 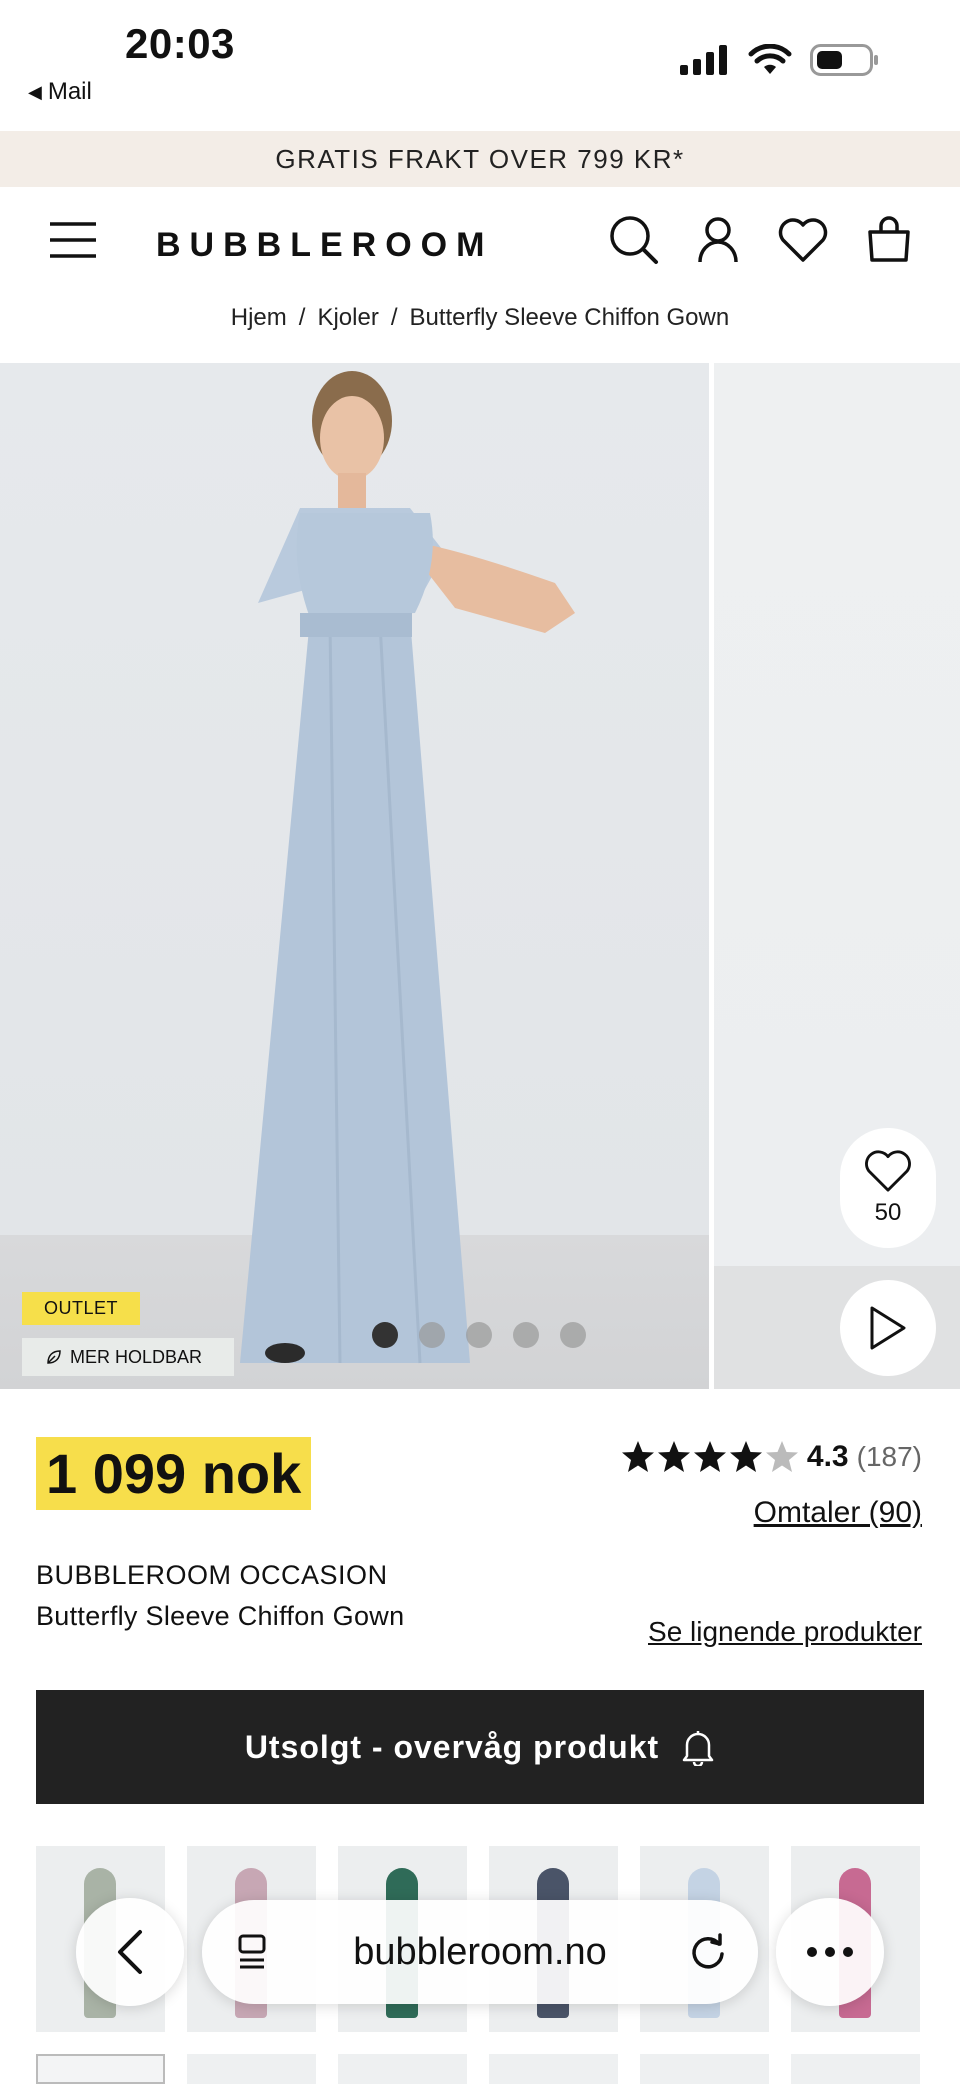 What do you see at coordinates (35, 91) in the screenshot?
I see `back-triangle-icon: ◀` at bounding box center [35, 91].